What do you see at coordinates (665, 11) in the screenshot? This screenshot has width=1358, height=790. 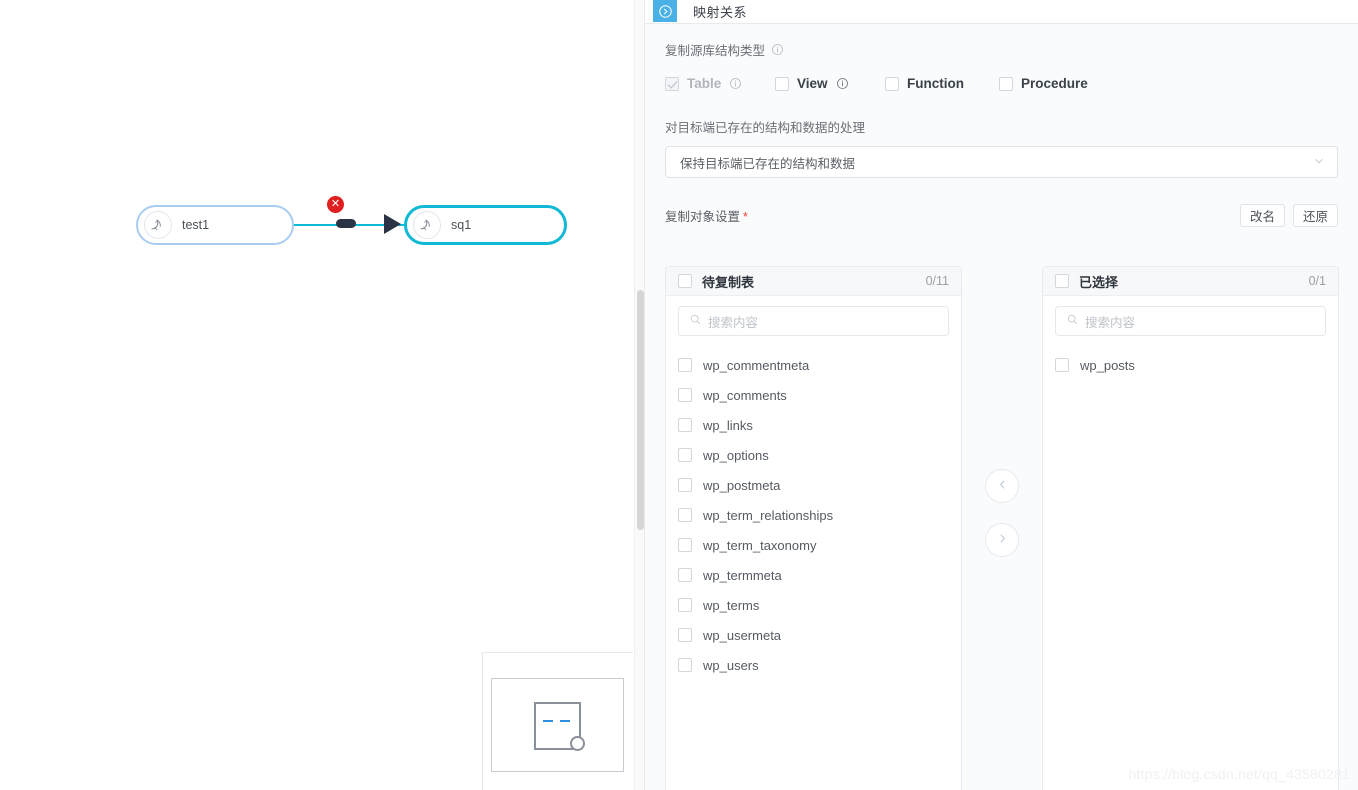 I see `chevron-right-circle-icon` at bounding box center [665, 11].